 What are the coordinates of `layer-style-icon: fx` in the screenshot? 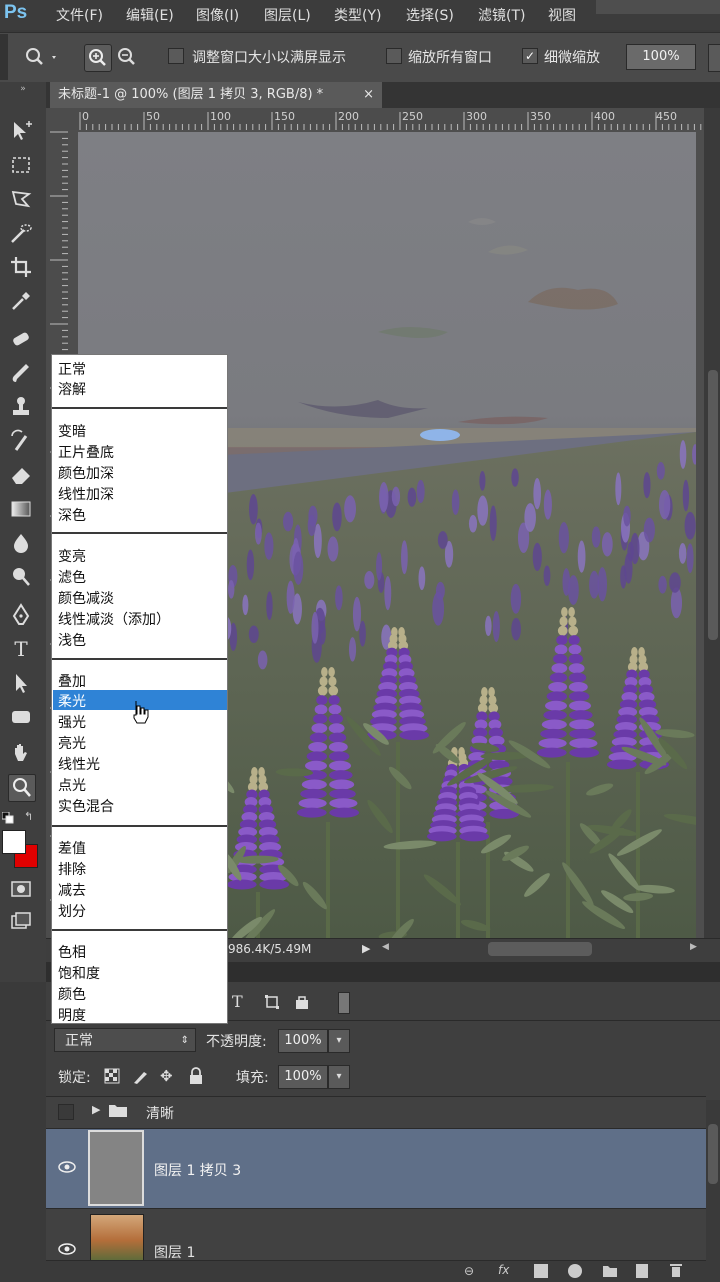 It's located at (508, 1270).